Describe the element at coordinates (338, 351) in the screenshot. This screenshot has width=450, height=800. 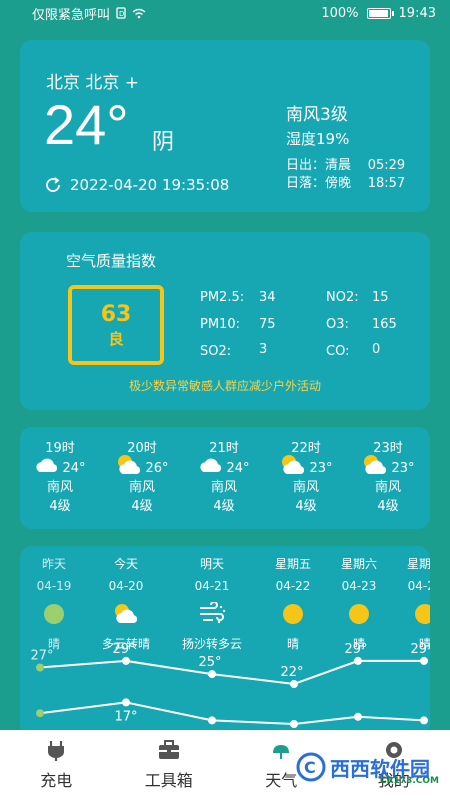
I see `co-label: CO:` at that location.